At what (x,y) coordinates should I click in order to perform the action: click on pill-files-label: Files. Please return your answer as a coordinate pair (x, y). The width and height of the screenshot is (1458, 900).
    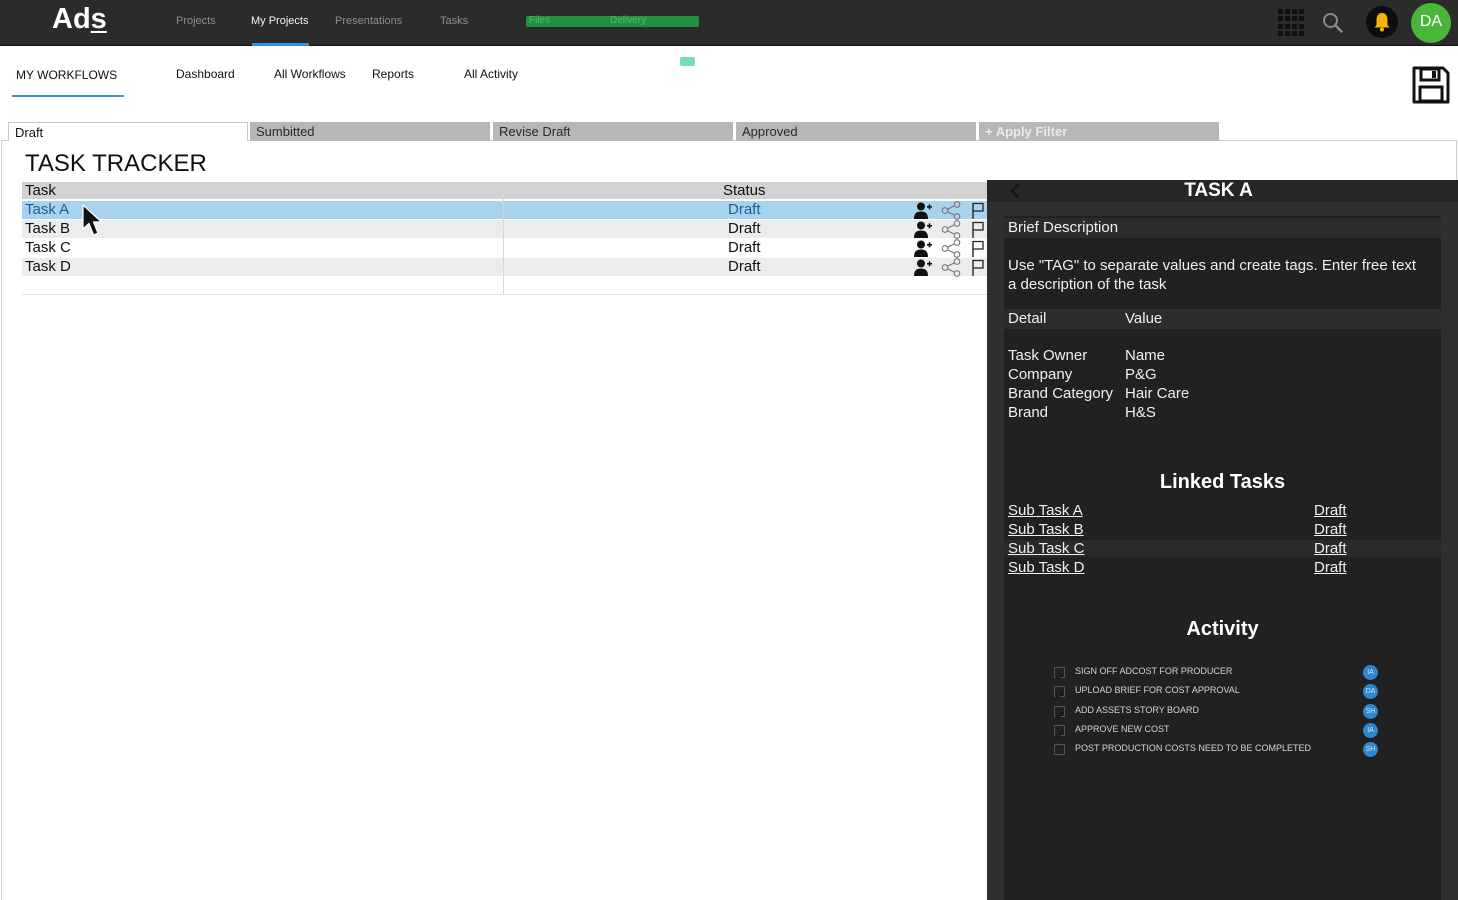
    Looking at the image, I should click on (539, 20).